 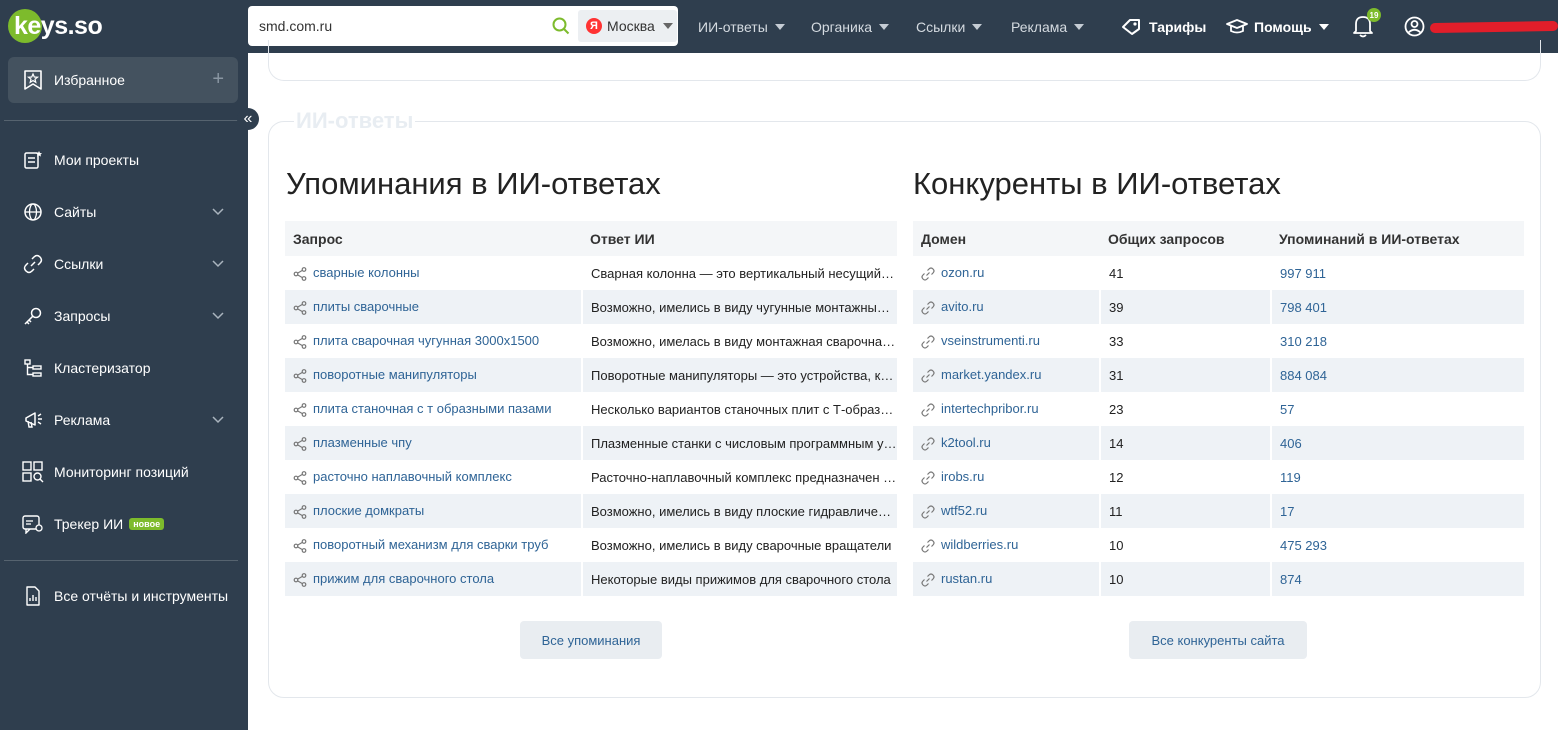 I want to click on query-cell: прижим для сварочного стола, so click(x=433, y=579).